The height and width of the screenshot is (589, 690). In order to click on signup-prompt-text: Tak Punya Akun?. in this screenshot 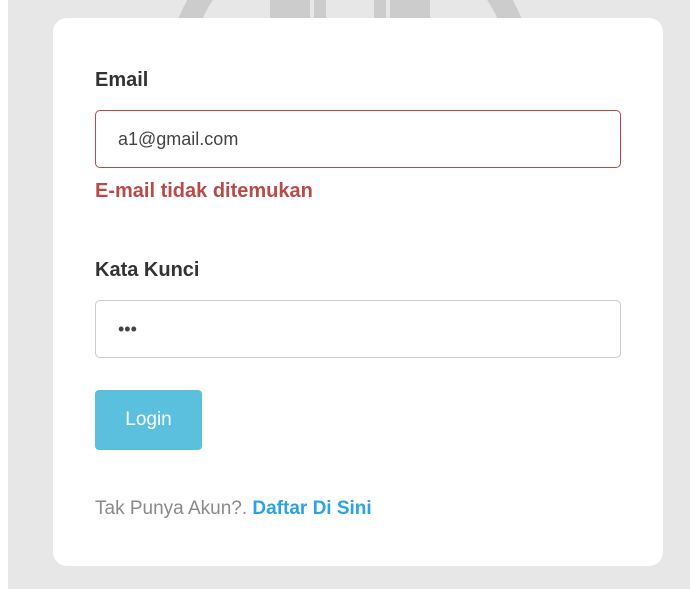, I will do `click(171, 508)`.